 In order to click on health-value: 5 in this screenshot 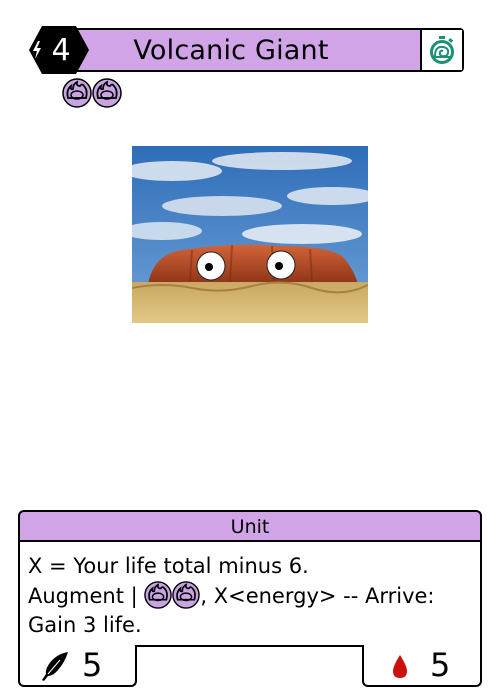, I will do `click(440, 665)`.